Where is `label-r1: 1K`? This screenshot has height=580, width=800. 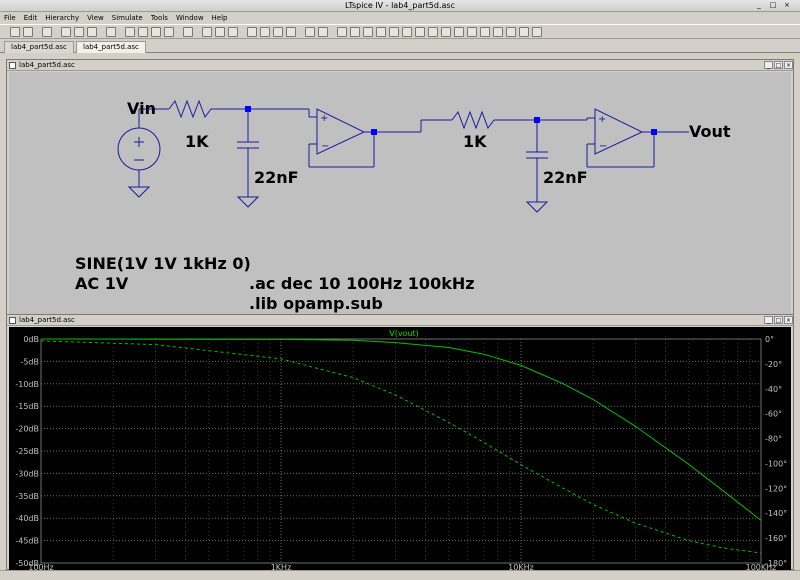 label-r1: 1K is located at coordinates (197, 141).